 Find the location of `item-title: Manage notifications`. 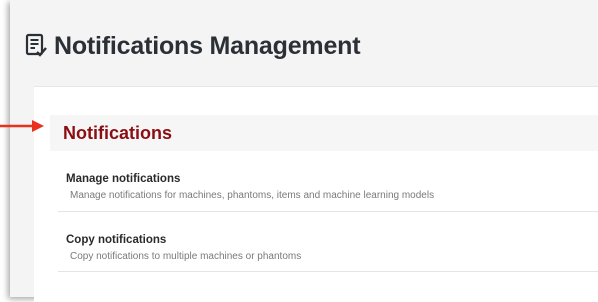

item-title: Manage notifications is located at coordinates (332, 179).